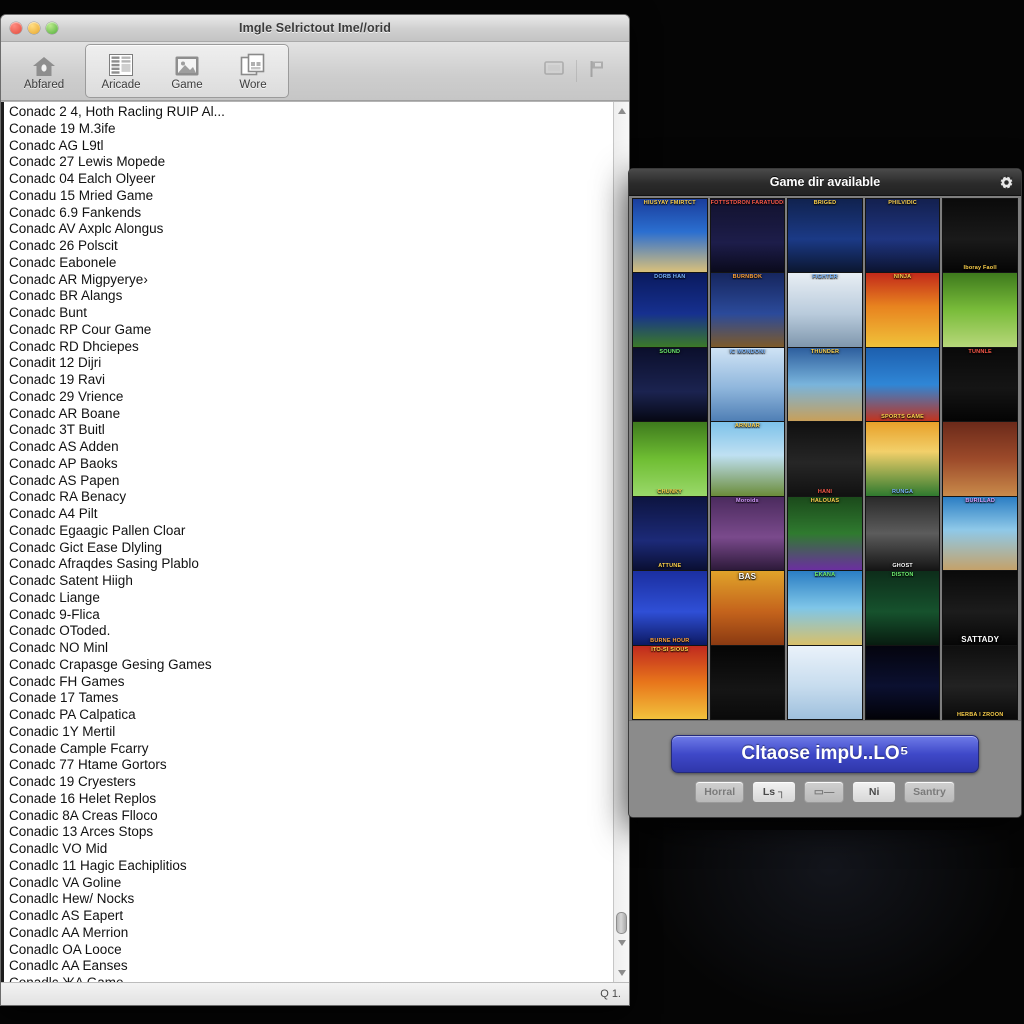 This screenshot has width=1024, height=1024. I want to click on game-thumbnail: HIUSYAY FMIRTCT, so click(670, 236).